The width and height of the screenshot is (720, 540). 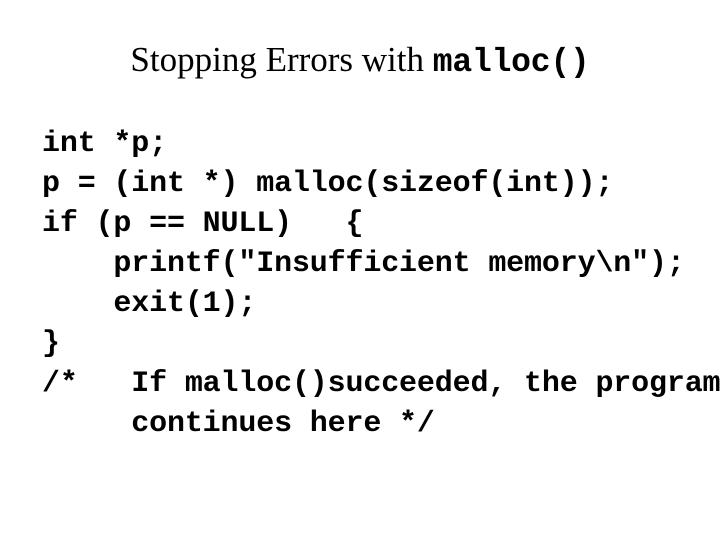 What do you see at coordinates (104, 144) in the screenshot?
I see `code-line: int *p;` at bounding box center [104, 144].